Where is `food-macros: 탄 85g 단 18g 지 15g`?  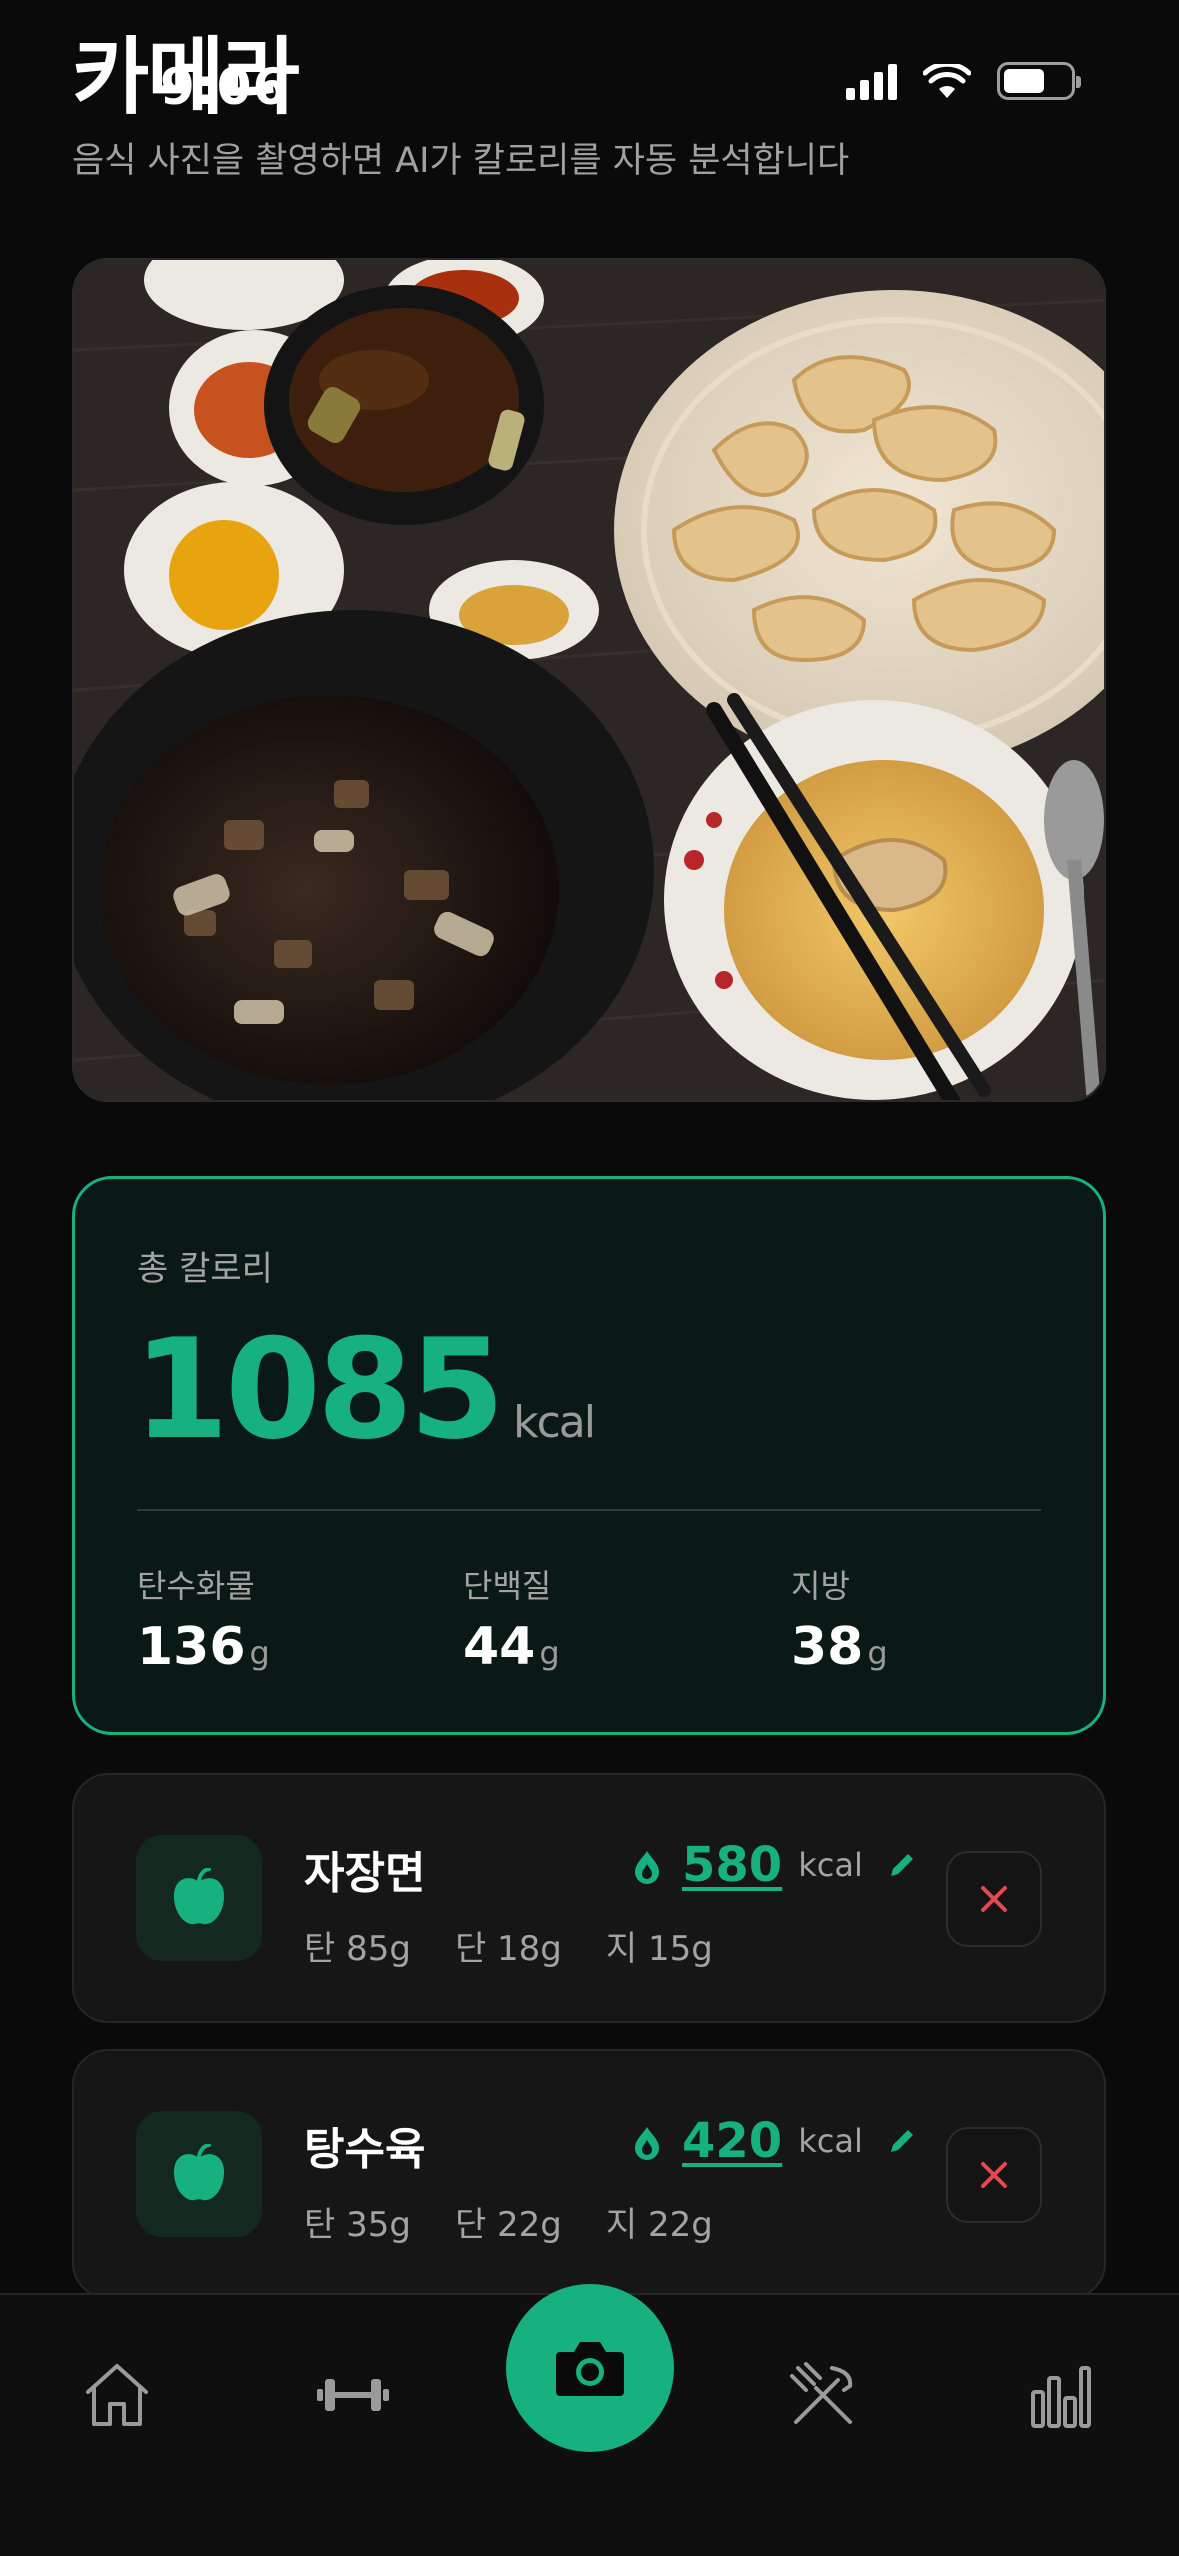 food-macros: 탄 85g 단 18g 지 15g is located at coordinates (508, 1945).